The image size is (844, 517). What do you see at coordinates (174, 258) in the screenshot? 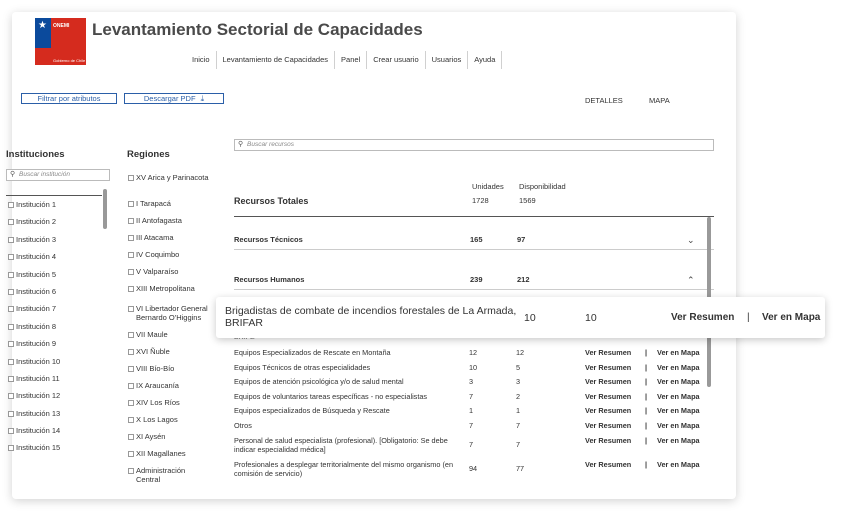
I see `region-item: IV Coquimbo` at bounding box center [174, 258].